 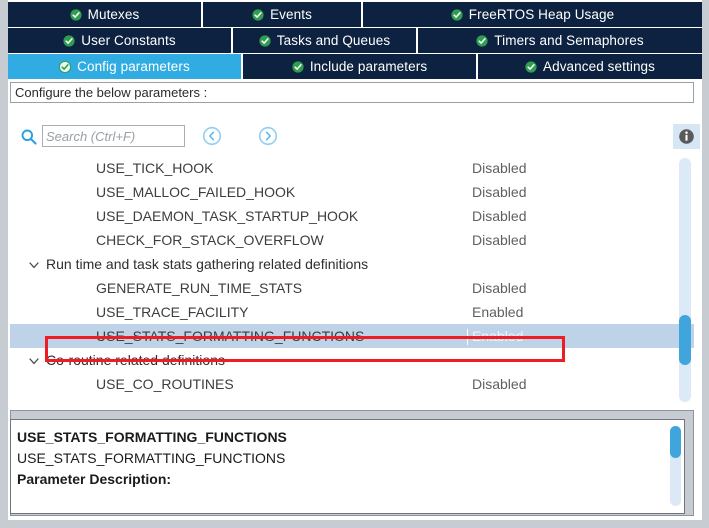 I want to click on parameter-name: USE_TICK_HOOK, so click(x=155, y=168).